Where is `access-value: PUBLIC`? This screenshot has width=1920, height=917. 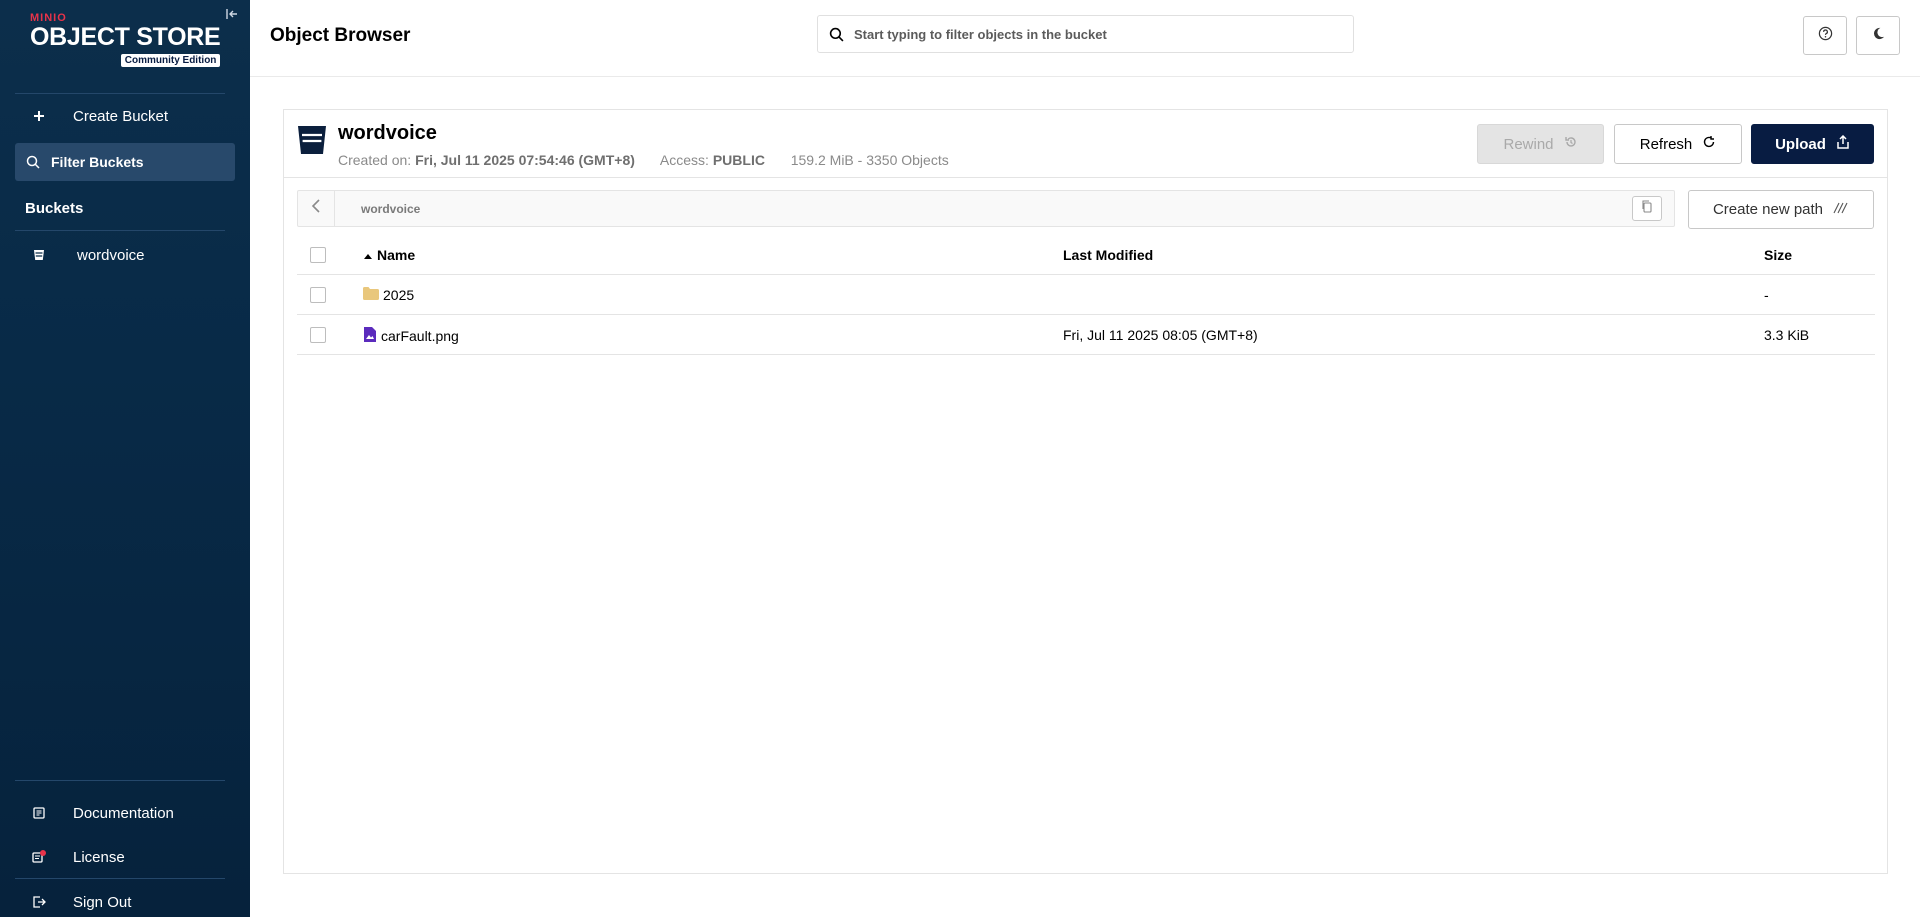
access-value: PUBLIC is located at coordinates (738, 160).